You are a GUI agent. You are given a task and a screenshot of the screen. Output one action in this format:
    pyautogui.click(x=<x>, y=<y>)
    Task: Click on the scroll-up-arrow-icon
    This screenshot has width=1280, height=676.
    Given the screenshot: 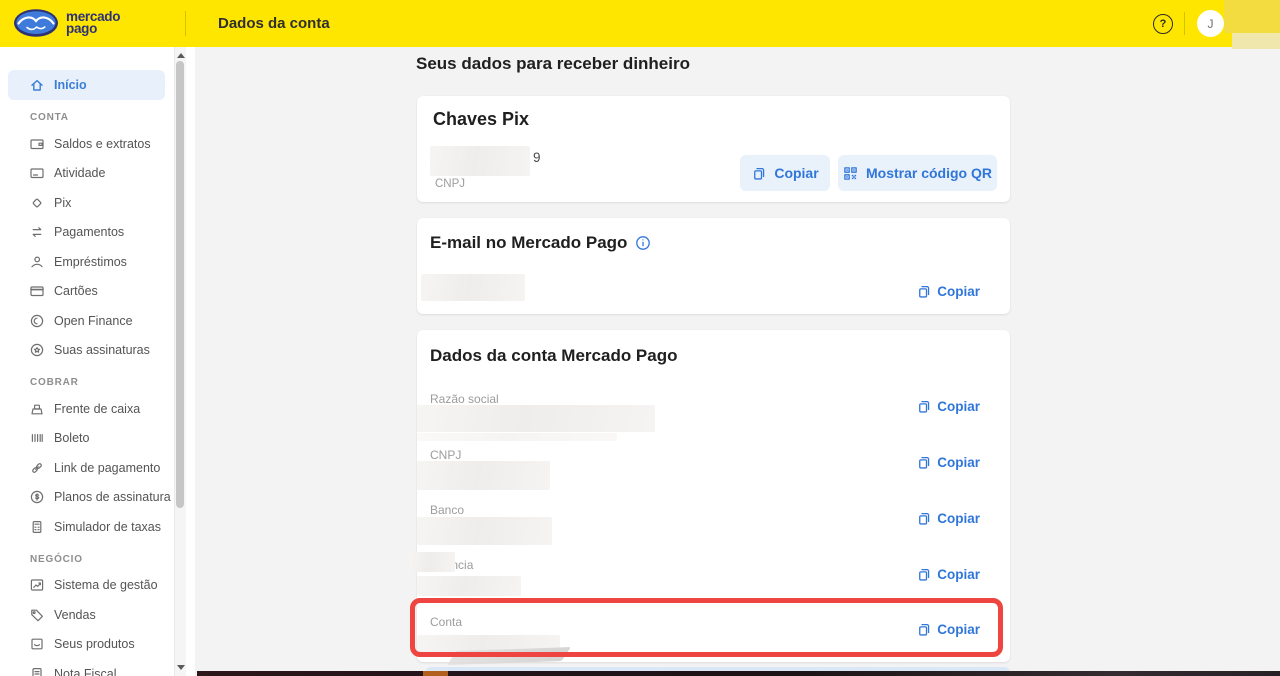 What is the action you would take?
    pyautogui.click(x=181, y=55)
    